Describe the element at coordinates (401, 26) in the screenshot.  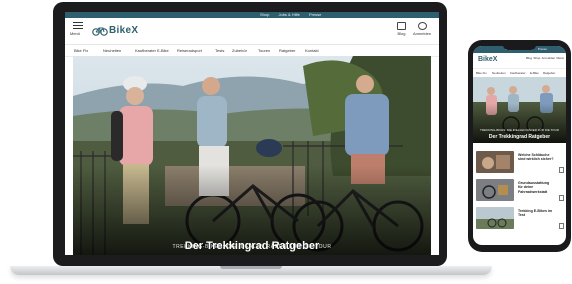
I see `blog-icon` at that location.